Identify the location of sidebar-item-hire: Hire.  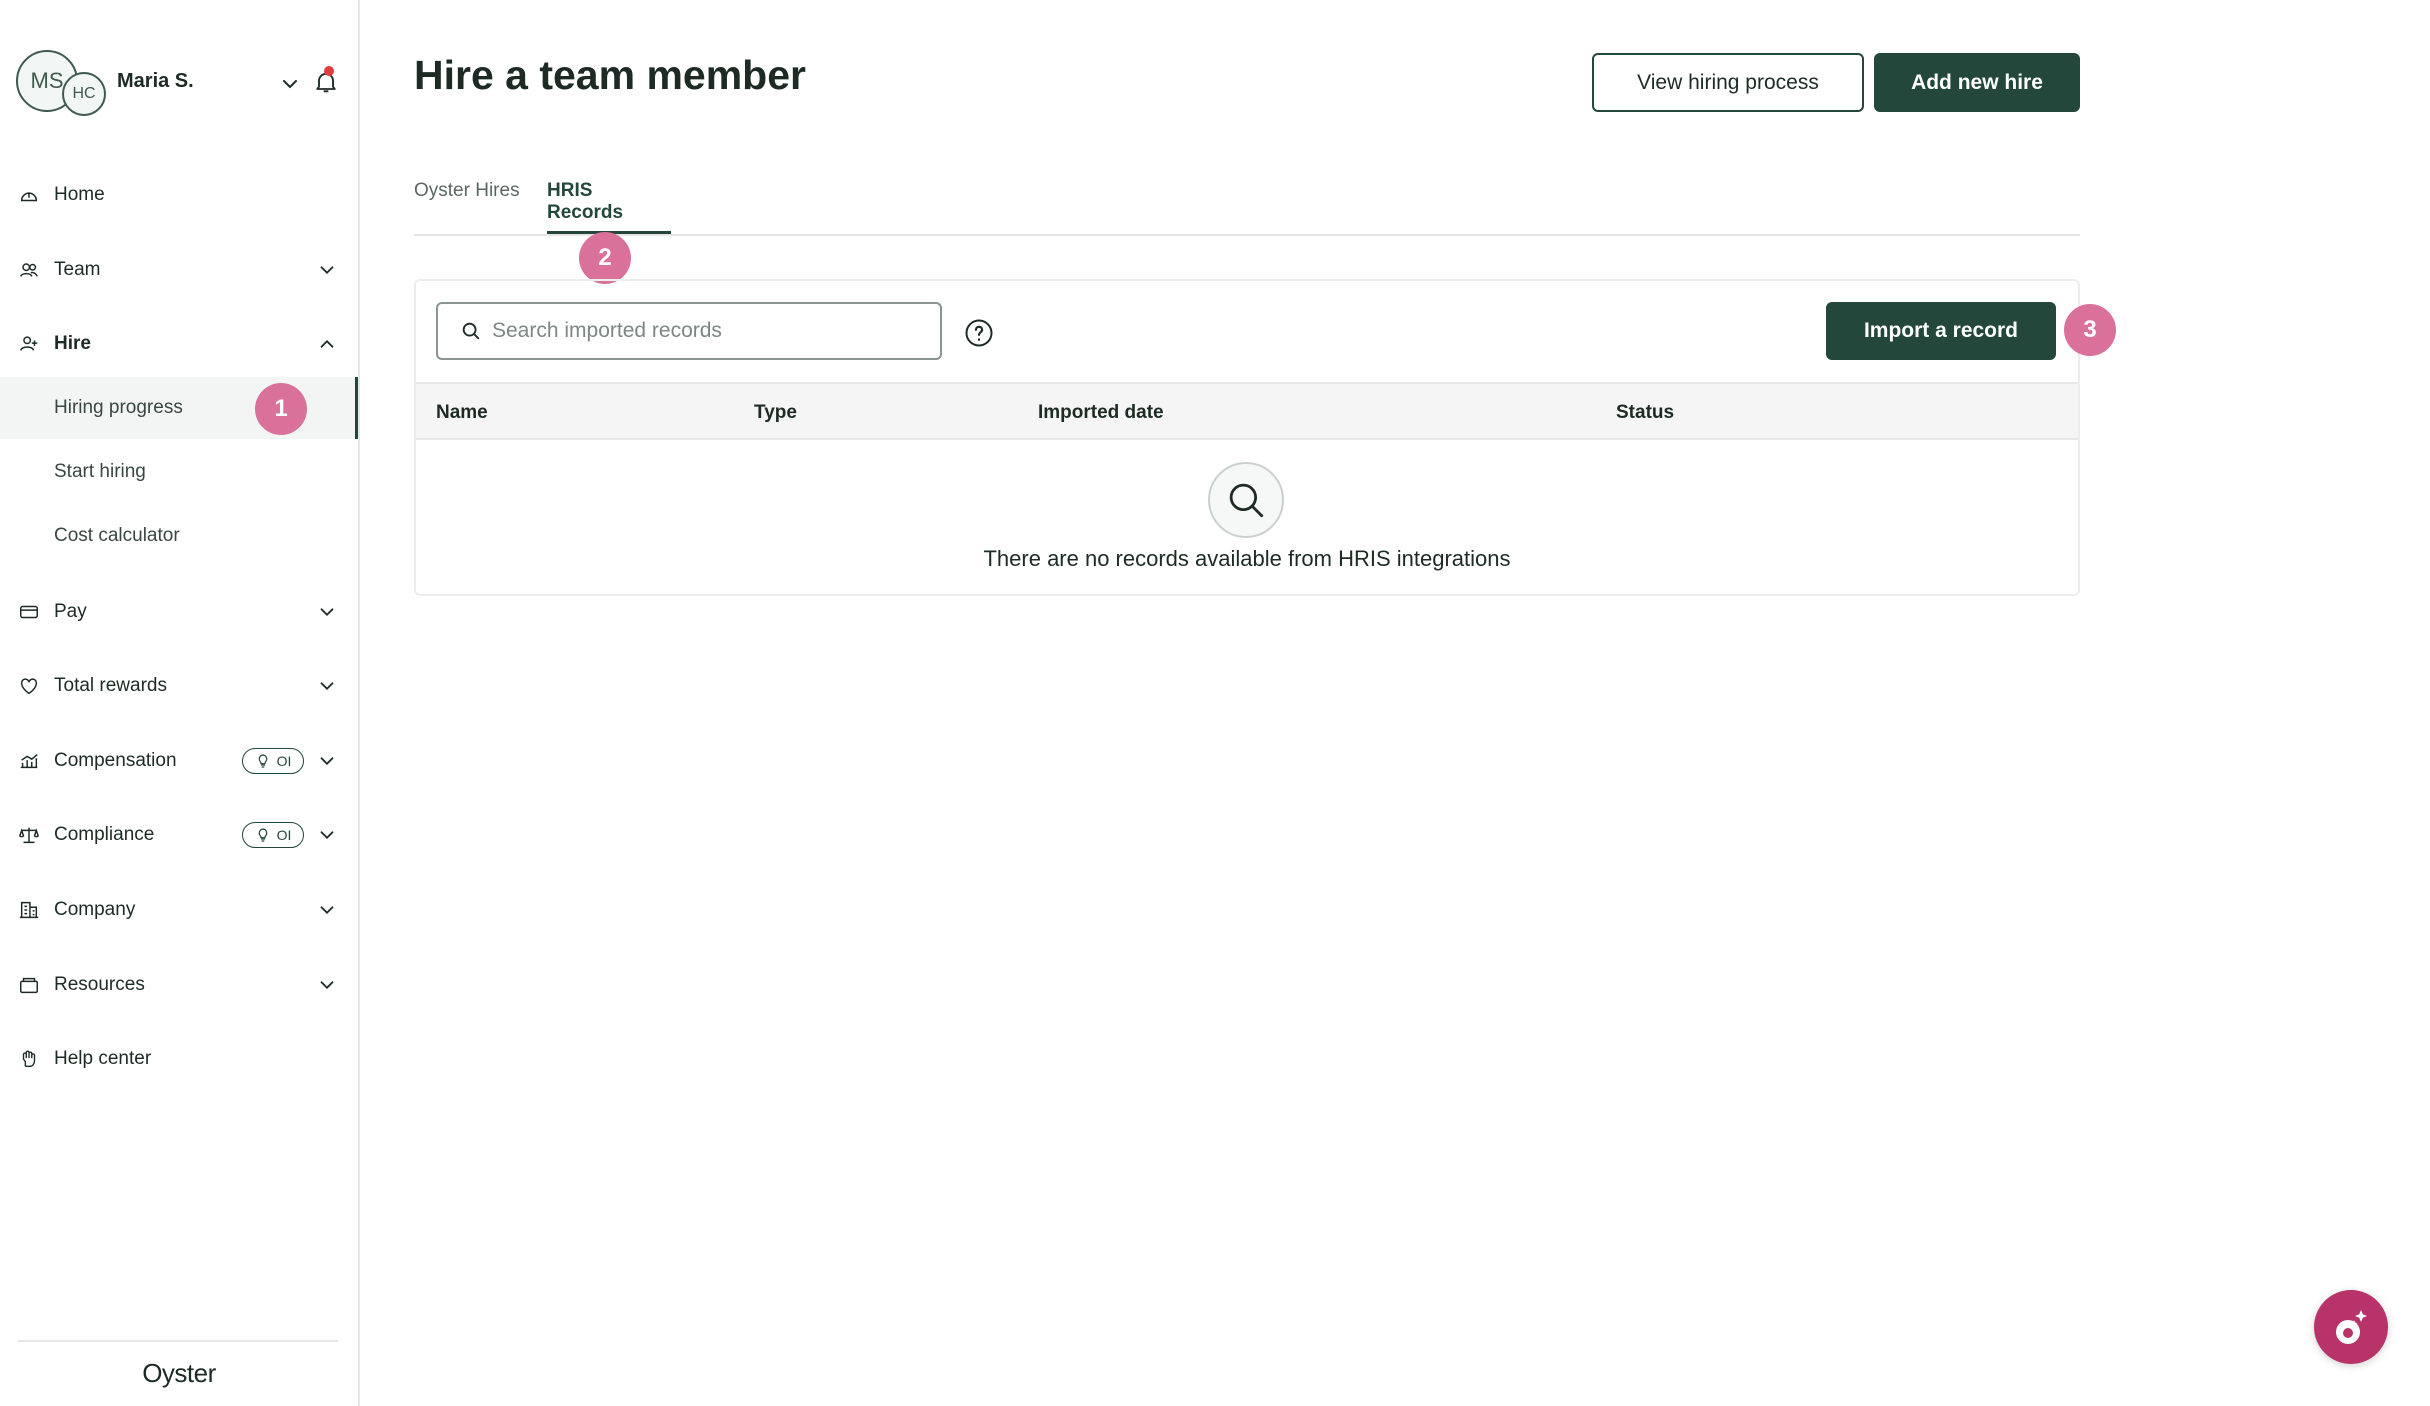
(179, 344).